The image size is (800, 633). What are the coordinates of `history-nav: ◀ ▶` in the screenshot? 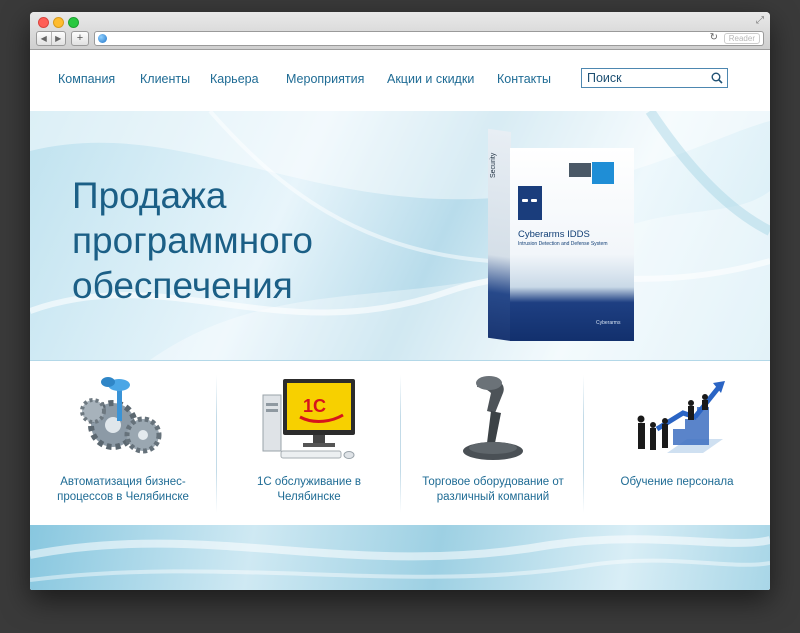 It's located at (51, 38).